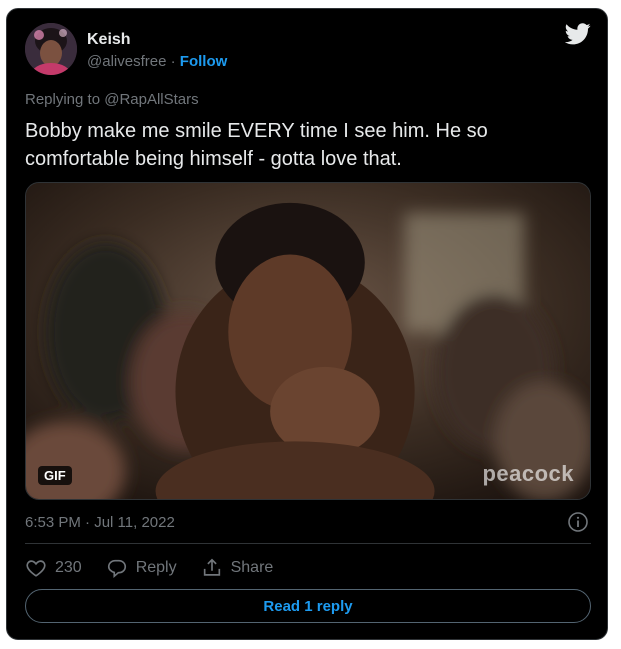 This screenshot has width=621, height=649. I want to click on reply-button: Reply, so click(141, 568).